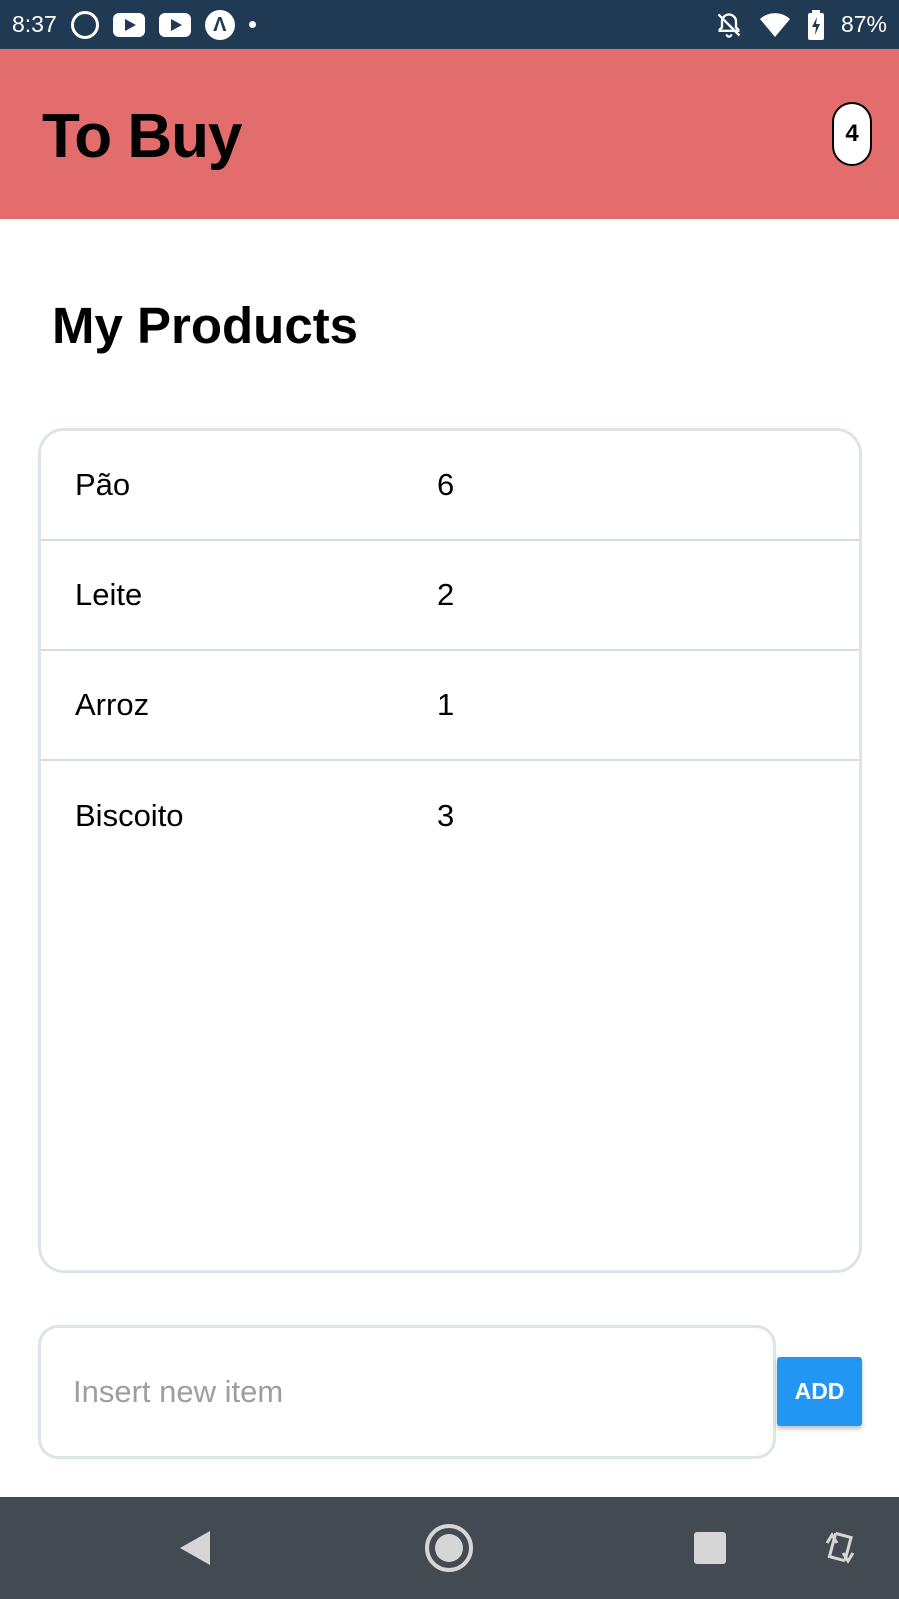 The height and width of the screenshot is (1599, 899). I want to click on product-quantity: 1, so click(446, 704).